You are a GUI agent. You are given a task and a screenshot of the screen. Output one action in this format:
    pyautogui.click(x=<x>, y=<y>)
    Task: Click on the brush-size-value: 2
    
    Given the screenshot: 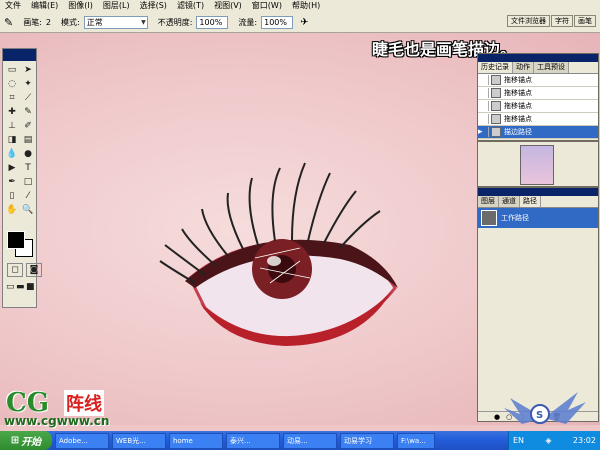 What is the action you would take?
    pyautogui.click(x=48, y=22)
    